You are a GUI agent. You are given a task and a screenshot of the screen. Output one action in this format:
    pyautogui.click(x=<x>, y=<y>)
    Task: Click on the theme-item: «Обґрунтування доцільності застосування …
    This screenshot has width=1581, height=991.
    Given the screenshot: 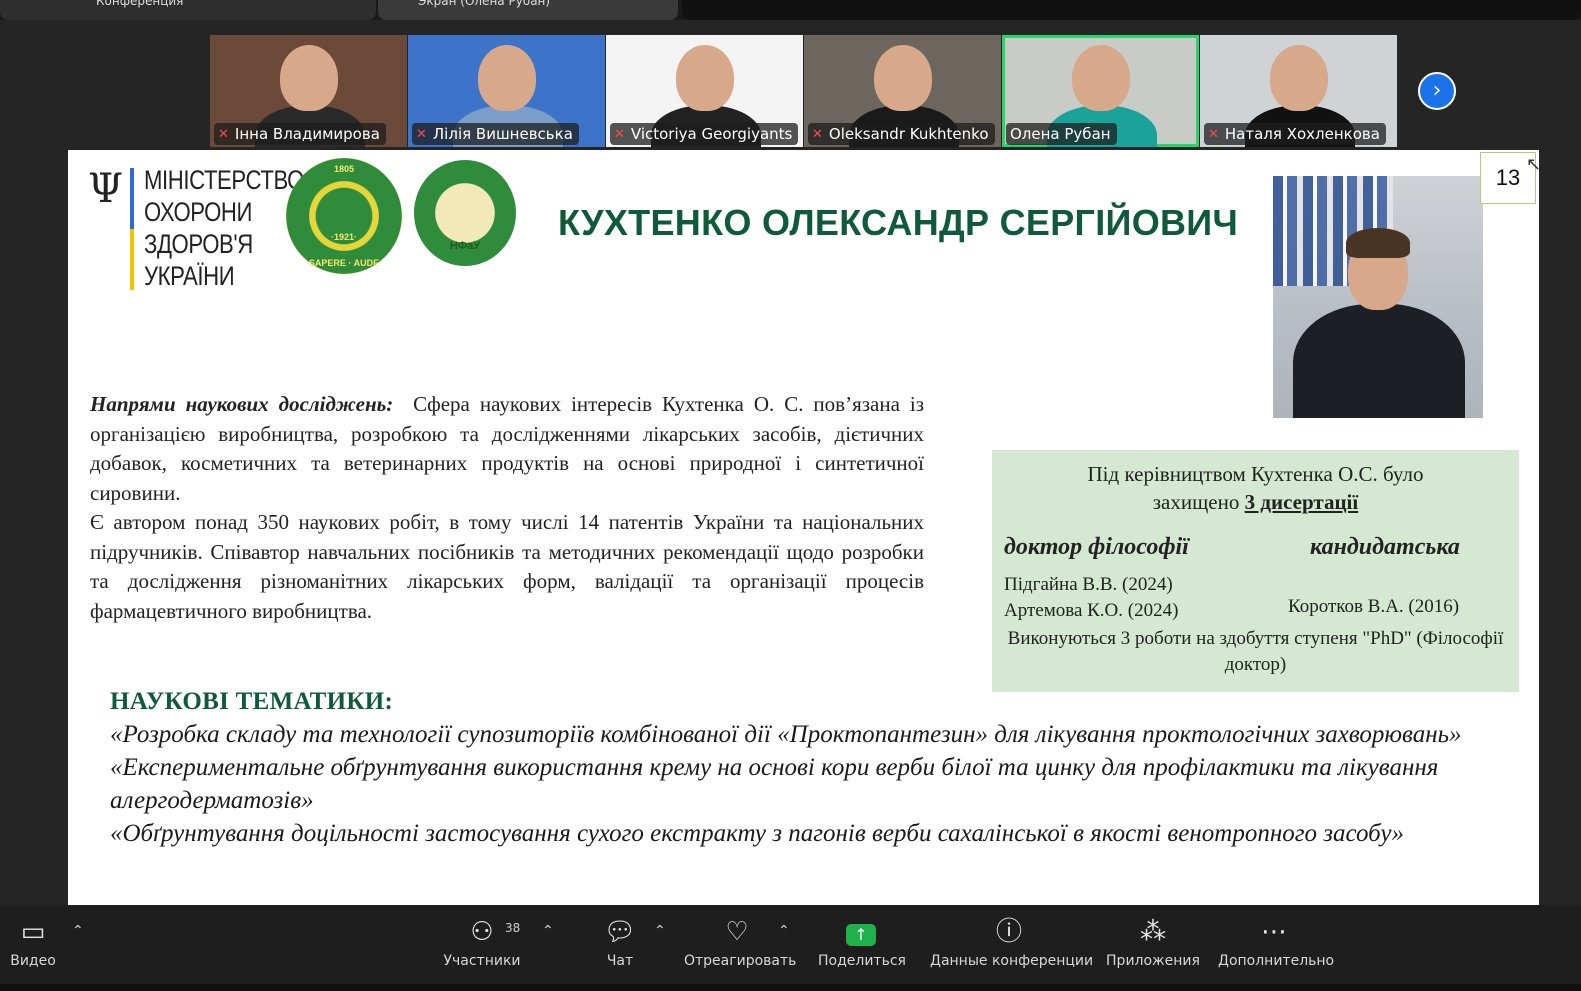 What is the action you would take?
    pyautogui.click(x=757, y=833)
    